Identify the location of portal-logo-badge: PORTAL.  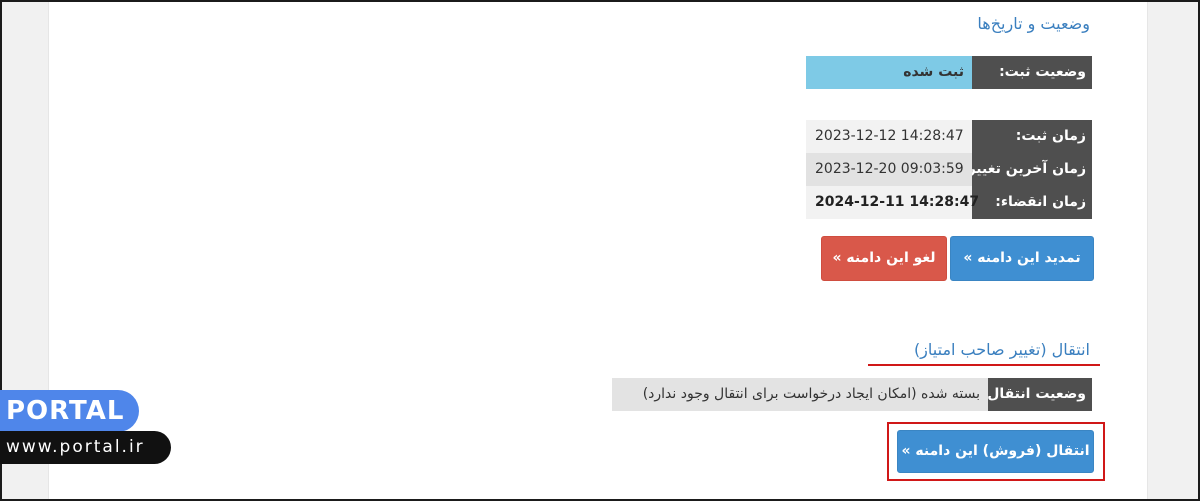
(69, 411).